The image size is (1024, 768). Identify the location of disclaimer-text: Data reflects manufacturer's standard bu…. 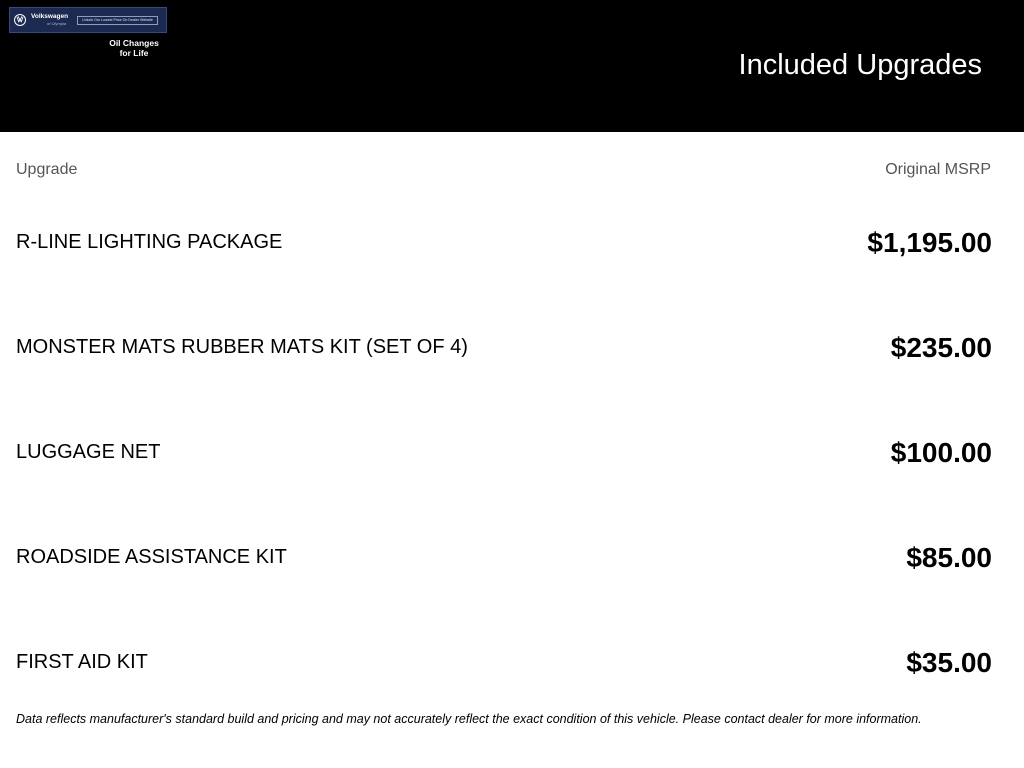
(469, 719).